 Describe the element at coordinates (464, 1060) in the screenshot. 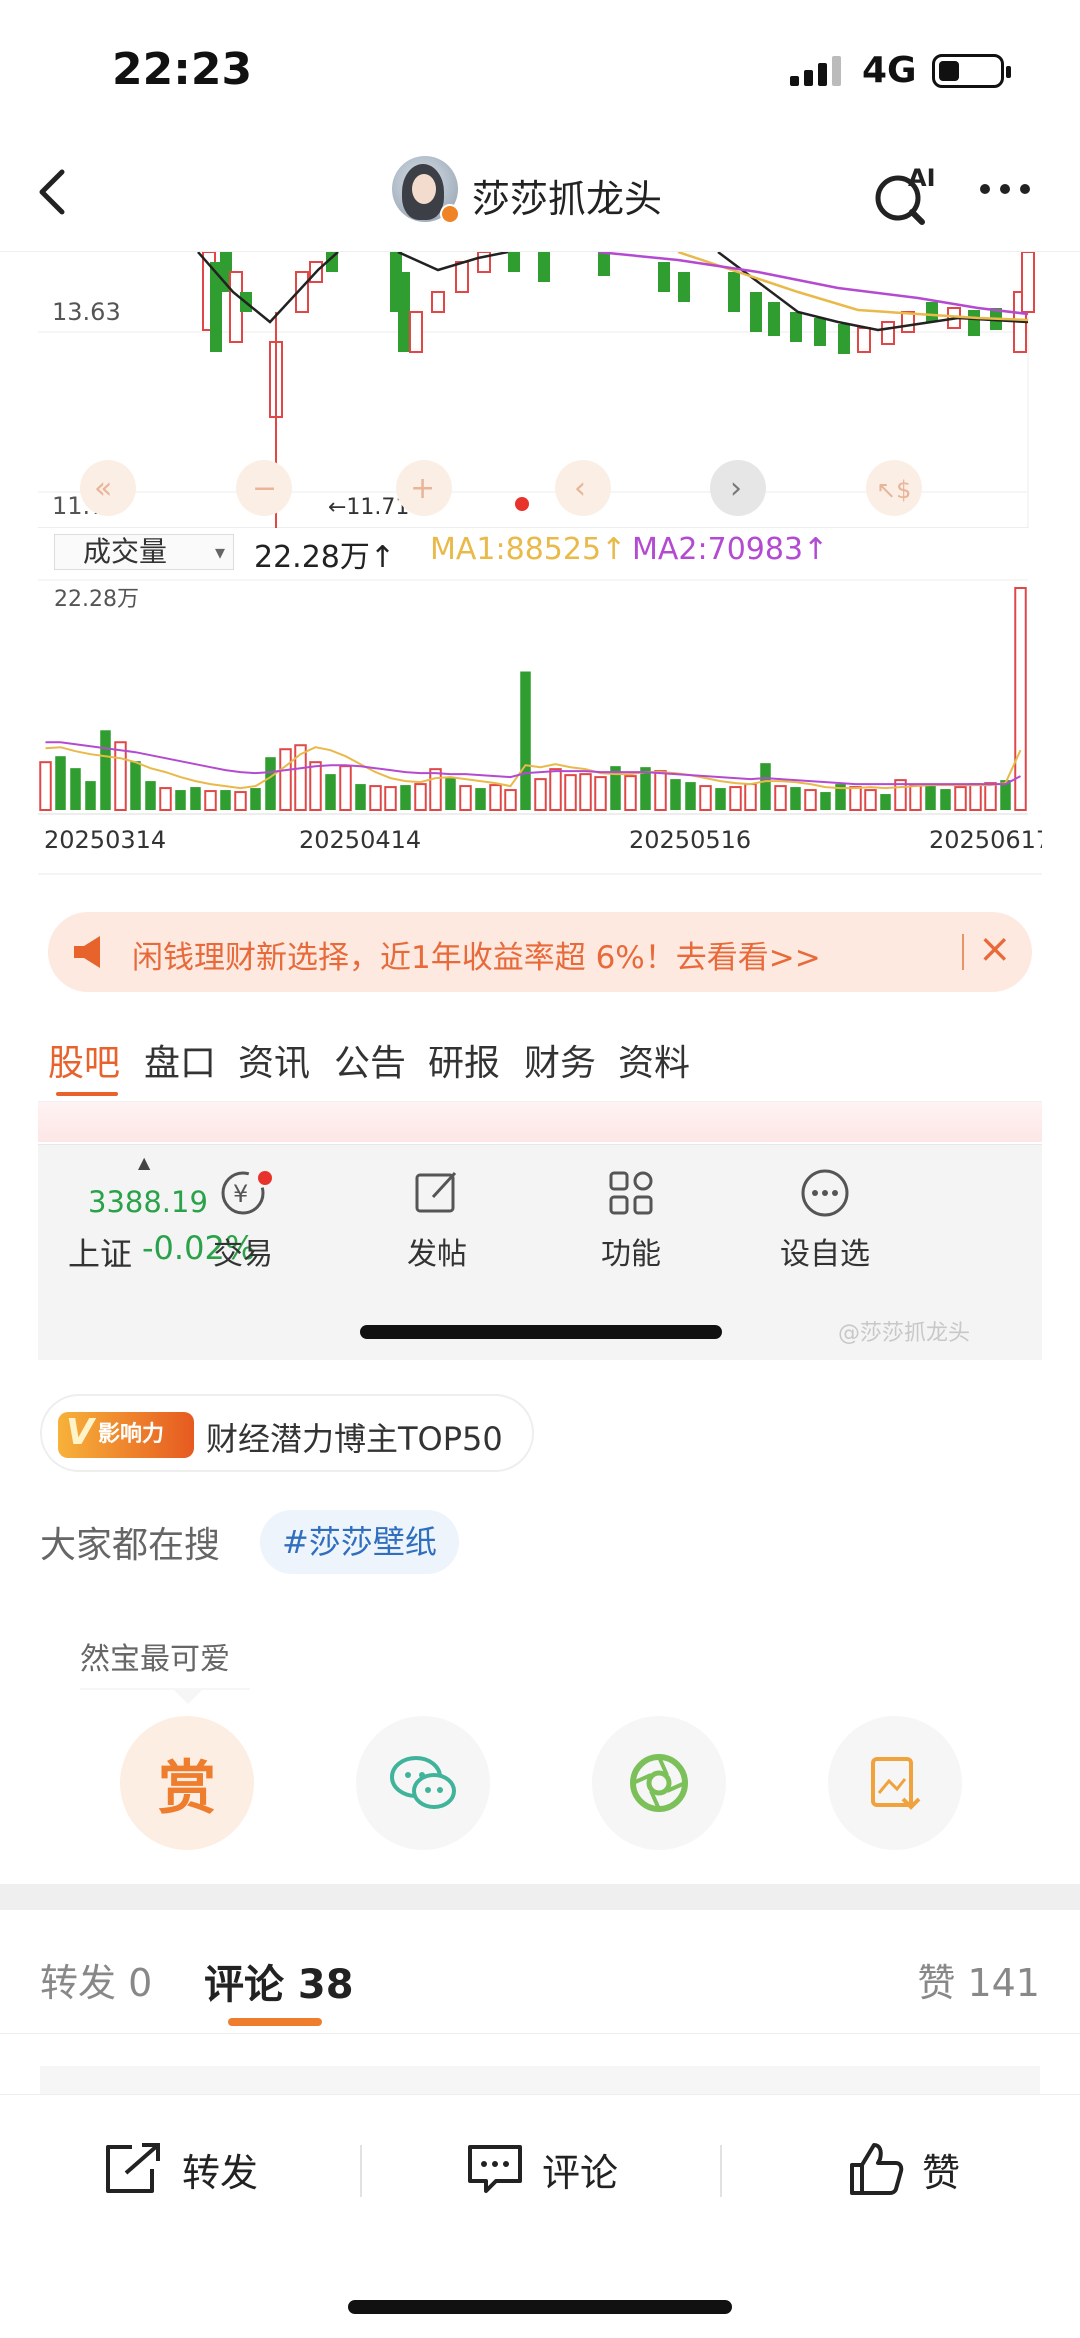

I see `tab-research: 研报` at that location.